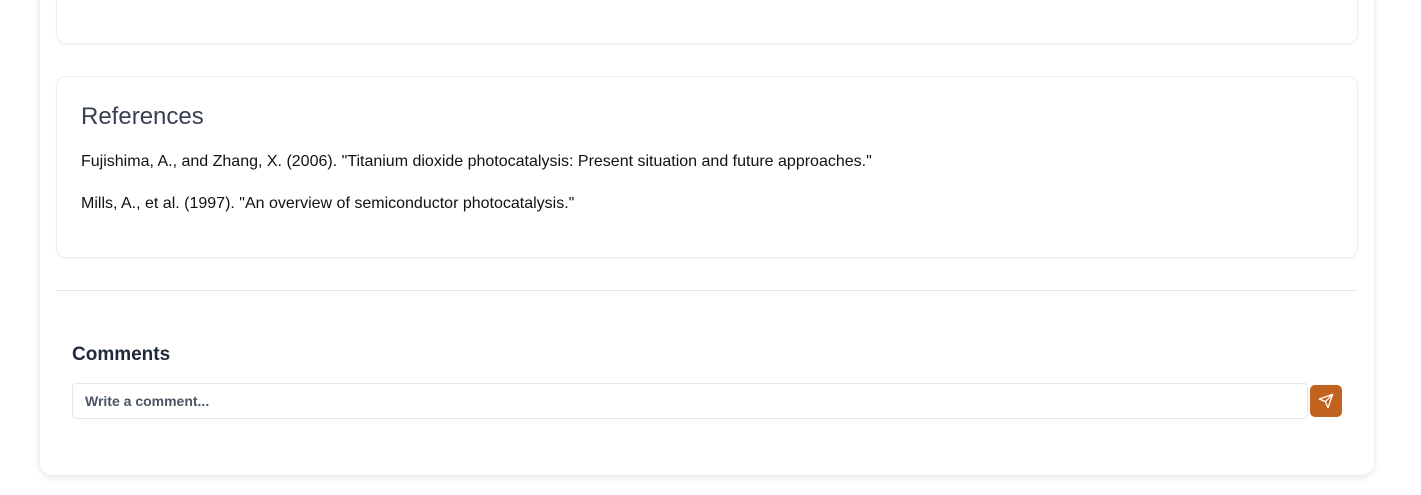 The image size is (1421, 495). I want to click on previous-section-card, so click(707, 22).